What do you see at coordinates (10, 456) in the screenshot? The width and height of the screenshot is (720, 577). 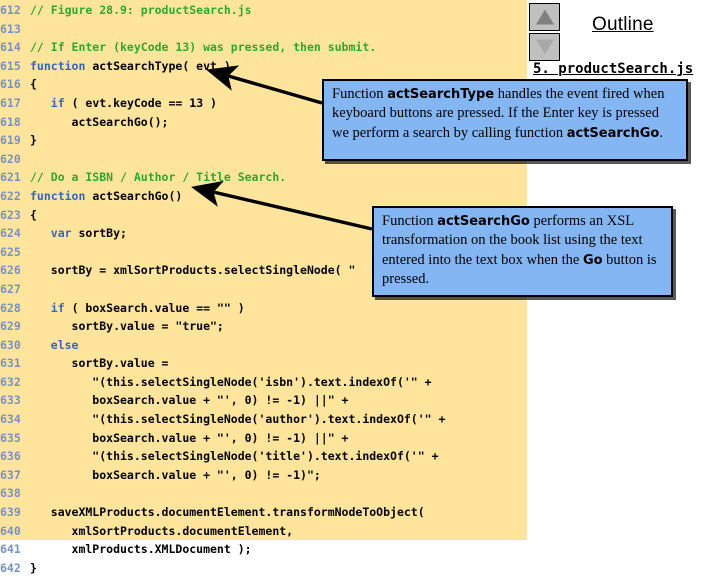 I see `line-number: 636` at bounding box center [10, 456].